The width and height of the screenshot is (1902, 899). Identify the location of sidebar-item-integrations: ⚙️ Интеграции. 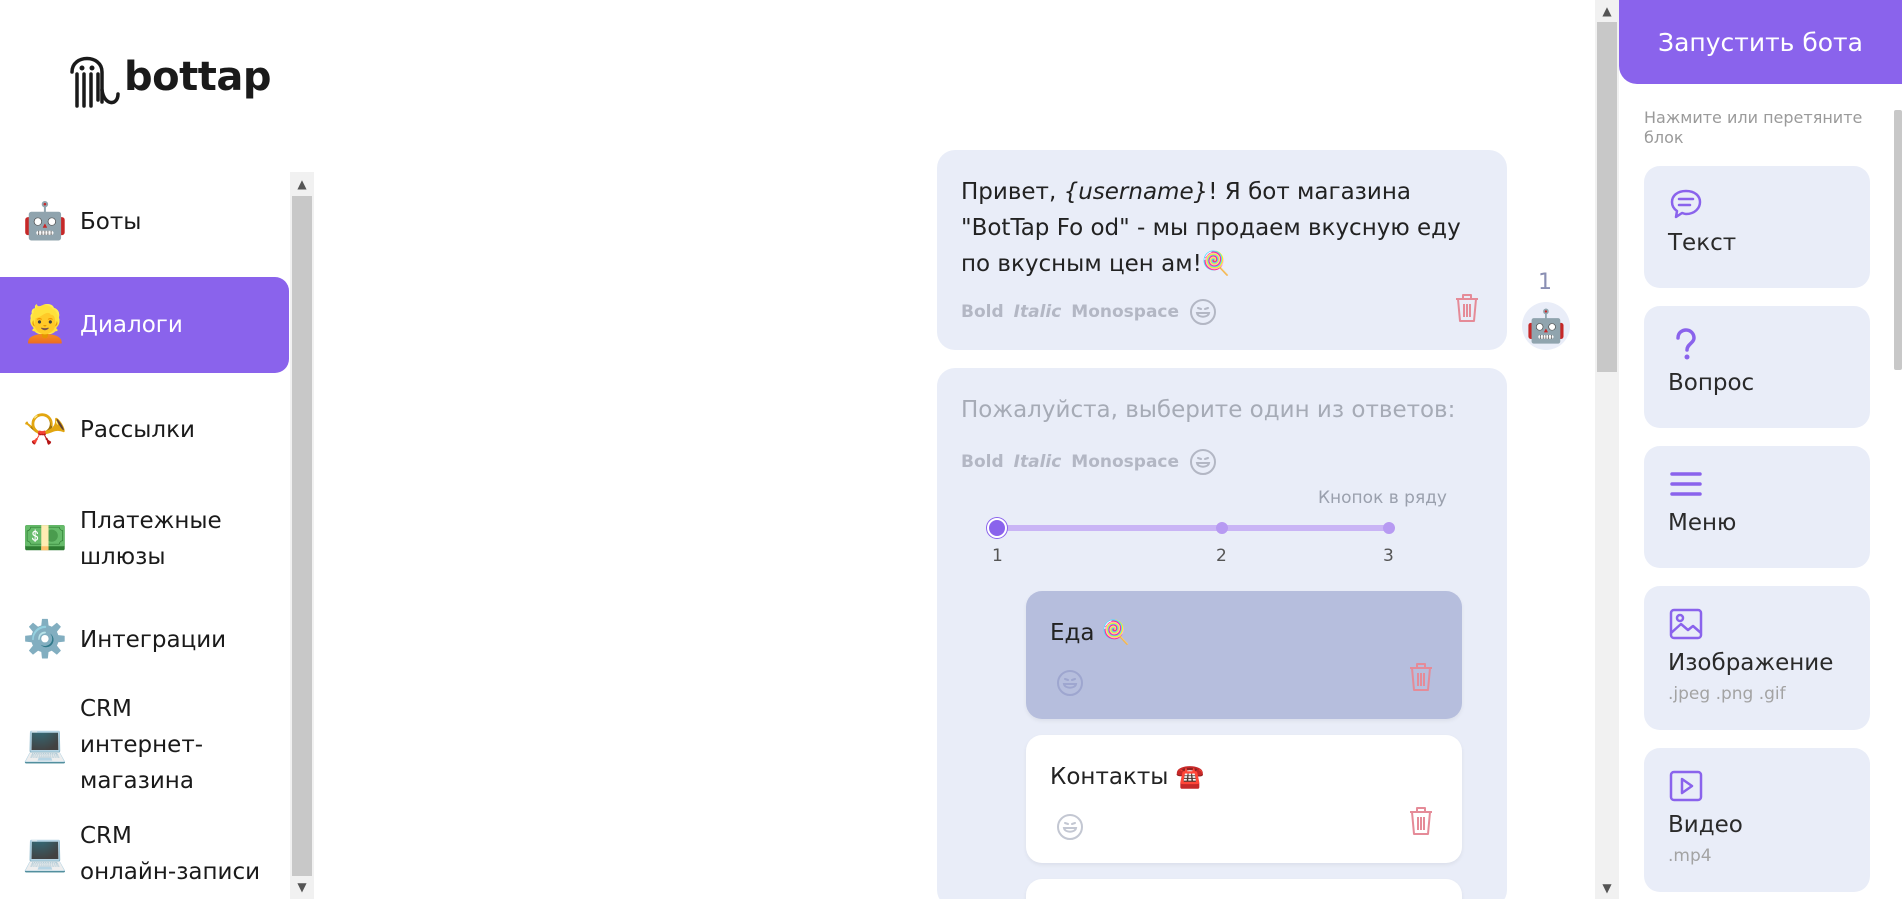
(144, 640).